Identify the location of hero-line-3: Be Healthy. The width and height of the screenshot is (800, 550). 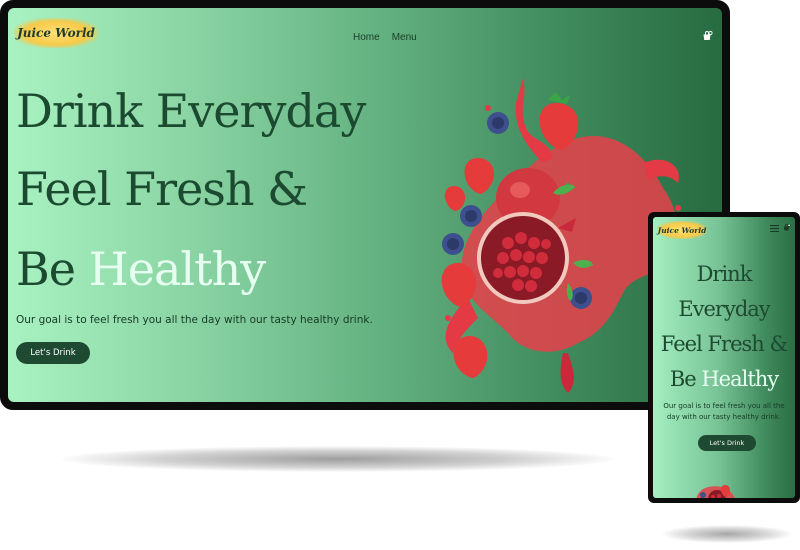
(141, 269).